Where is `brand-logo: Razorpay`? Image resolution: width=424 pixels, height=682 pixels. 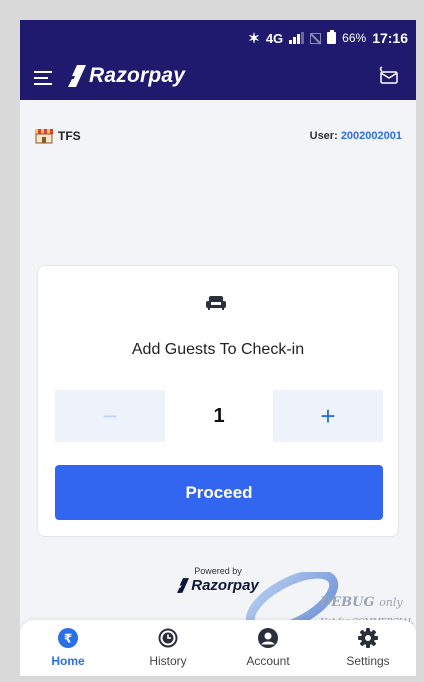 brand-logo: Razorpay is located at coordinates (126, 76).